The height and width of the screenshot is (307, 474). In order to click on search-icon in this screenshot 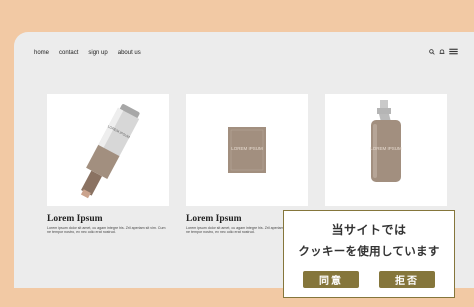, I will do `click(432, 51)`.